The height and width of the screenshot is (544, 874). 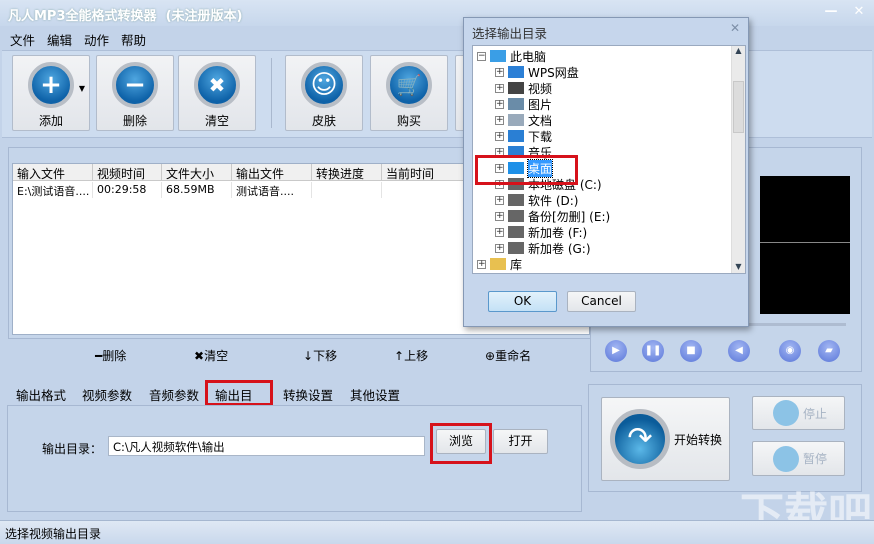 I want to click on menu-edit: 编辑, so click(x=59, y=39).